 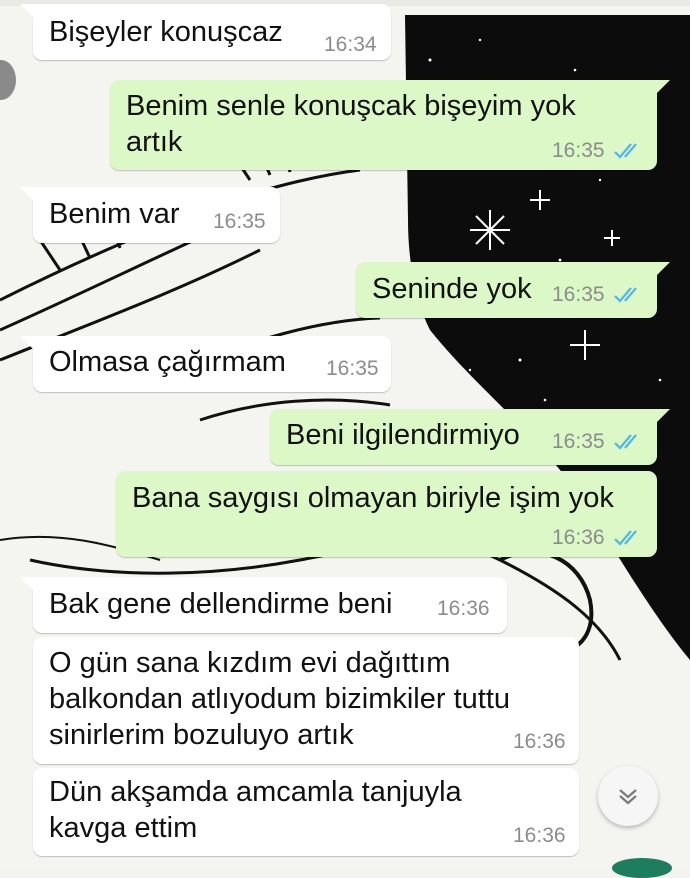 I want to click on message-outgoing: Seninde yok 16:35, so click(x=513, y=290).